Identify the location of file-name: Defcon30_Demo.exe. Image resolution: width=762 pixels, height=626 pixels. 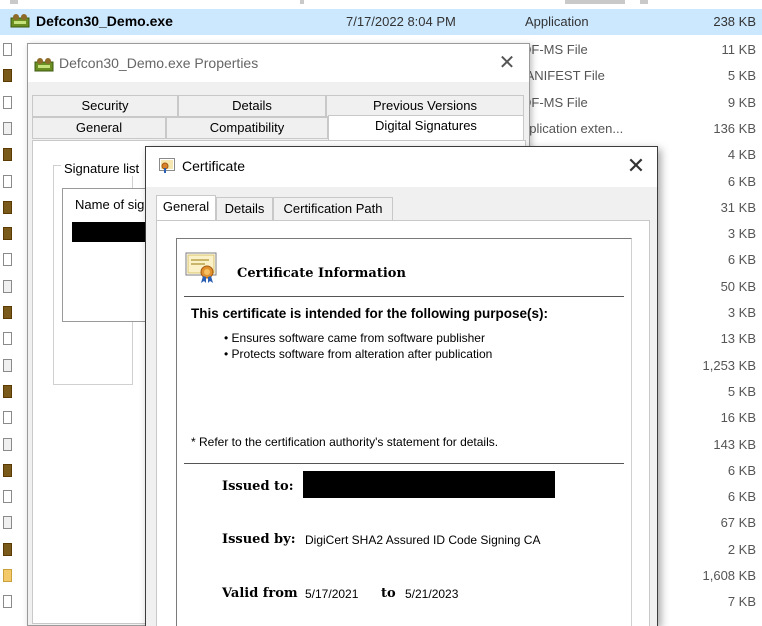
(104, 21).